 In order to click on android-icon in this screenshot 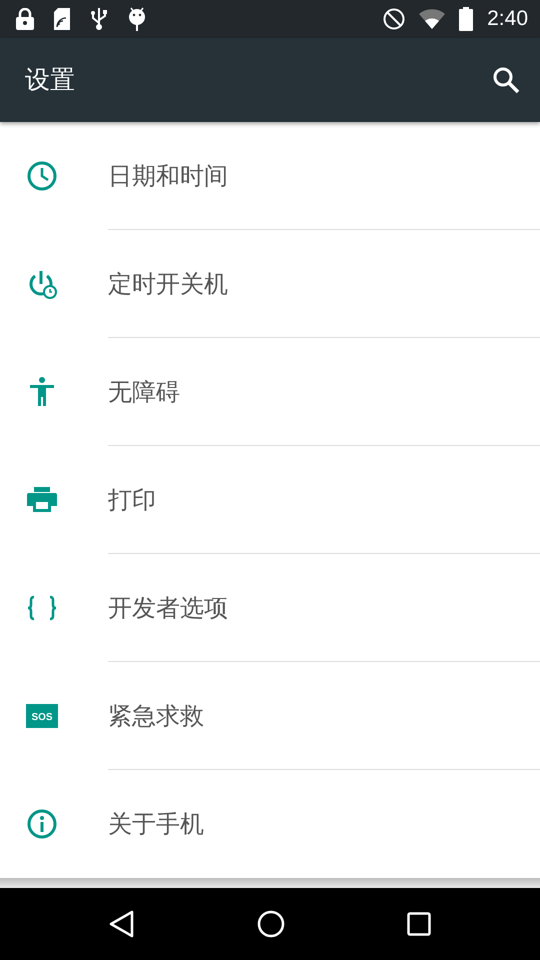, I will do `click(137, 19)`.